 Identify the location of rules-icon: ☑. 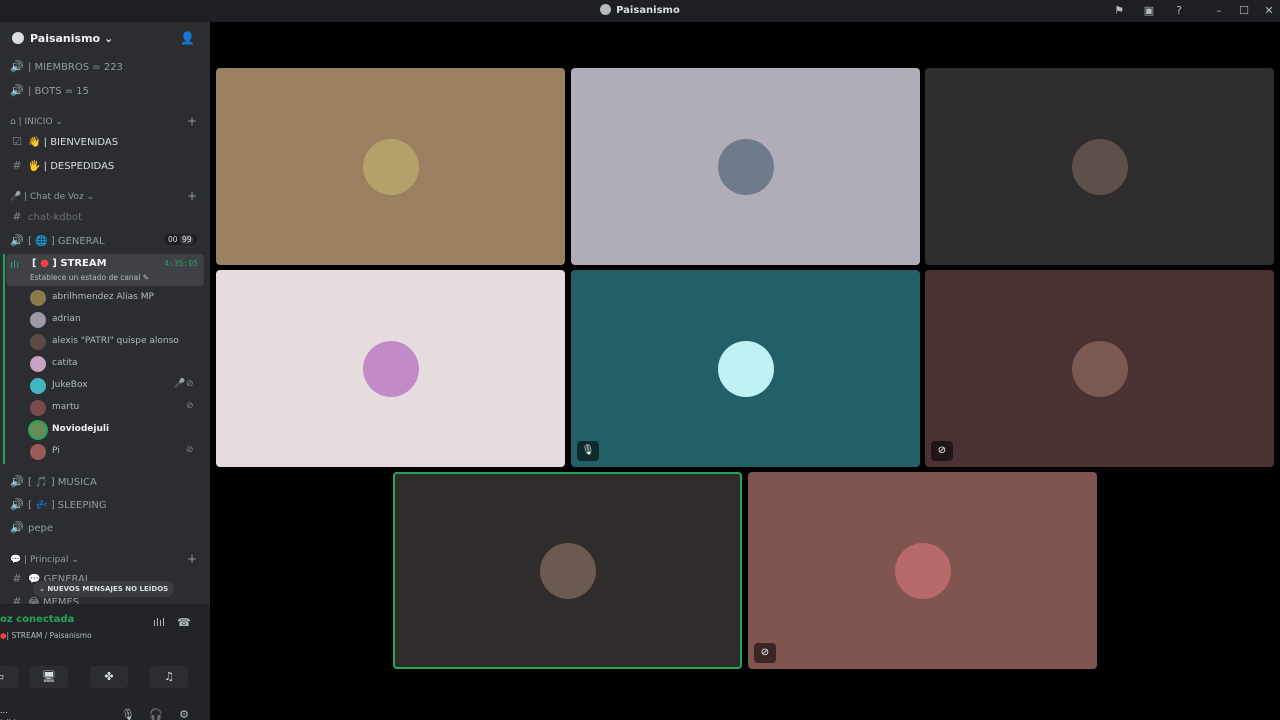
(17, 141).